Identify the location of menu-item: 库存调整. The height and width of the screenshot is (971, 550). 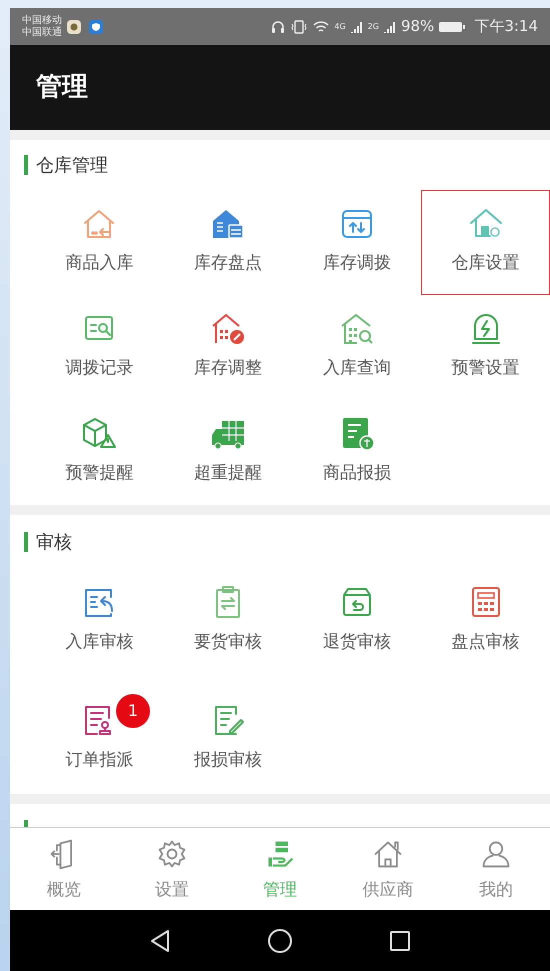
(228, 347).